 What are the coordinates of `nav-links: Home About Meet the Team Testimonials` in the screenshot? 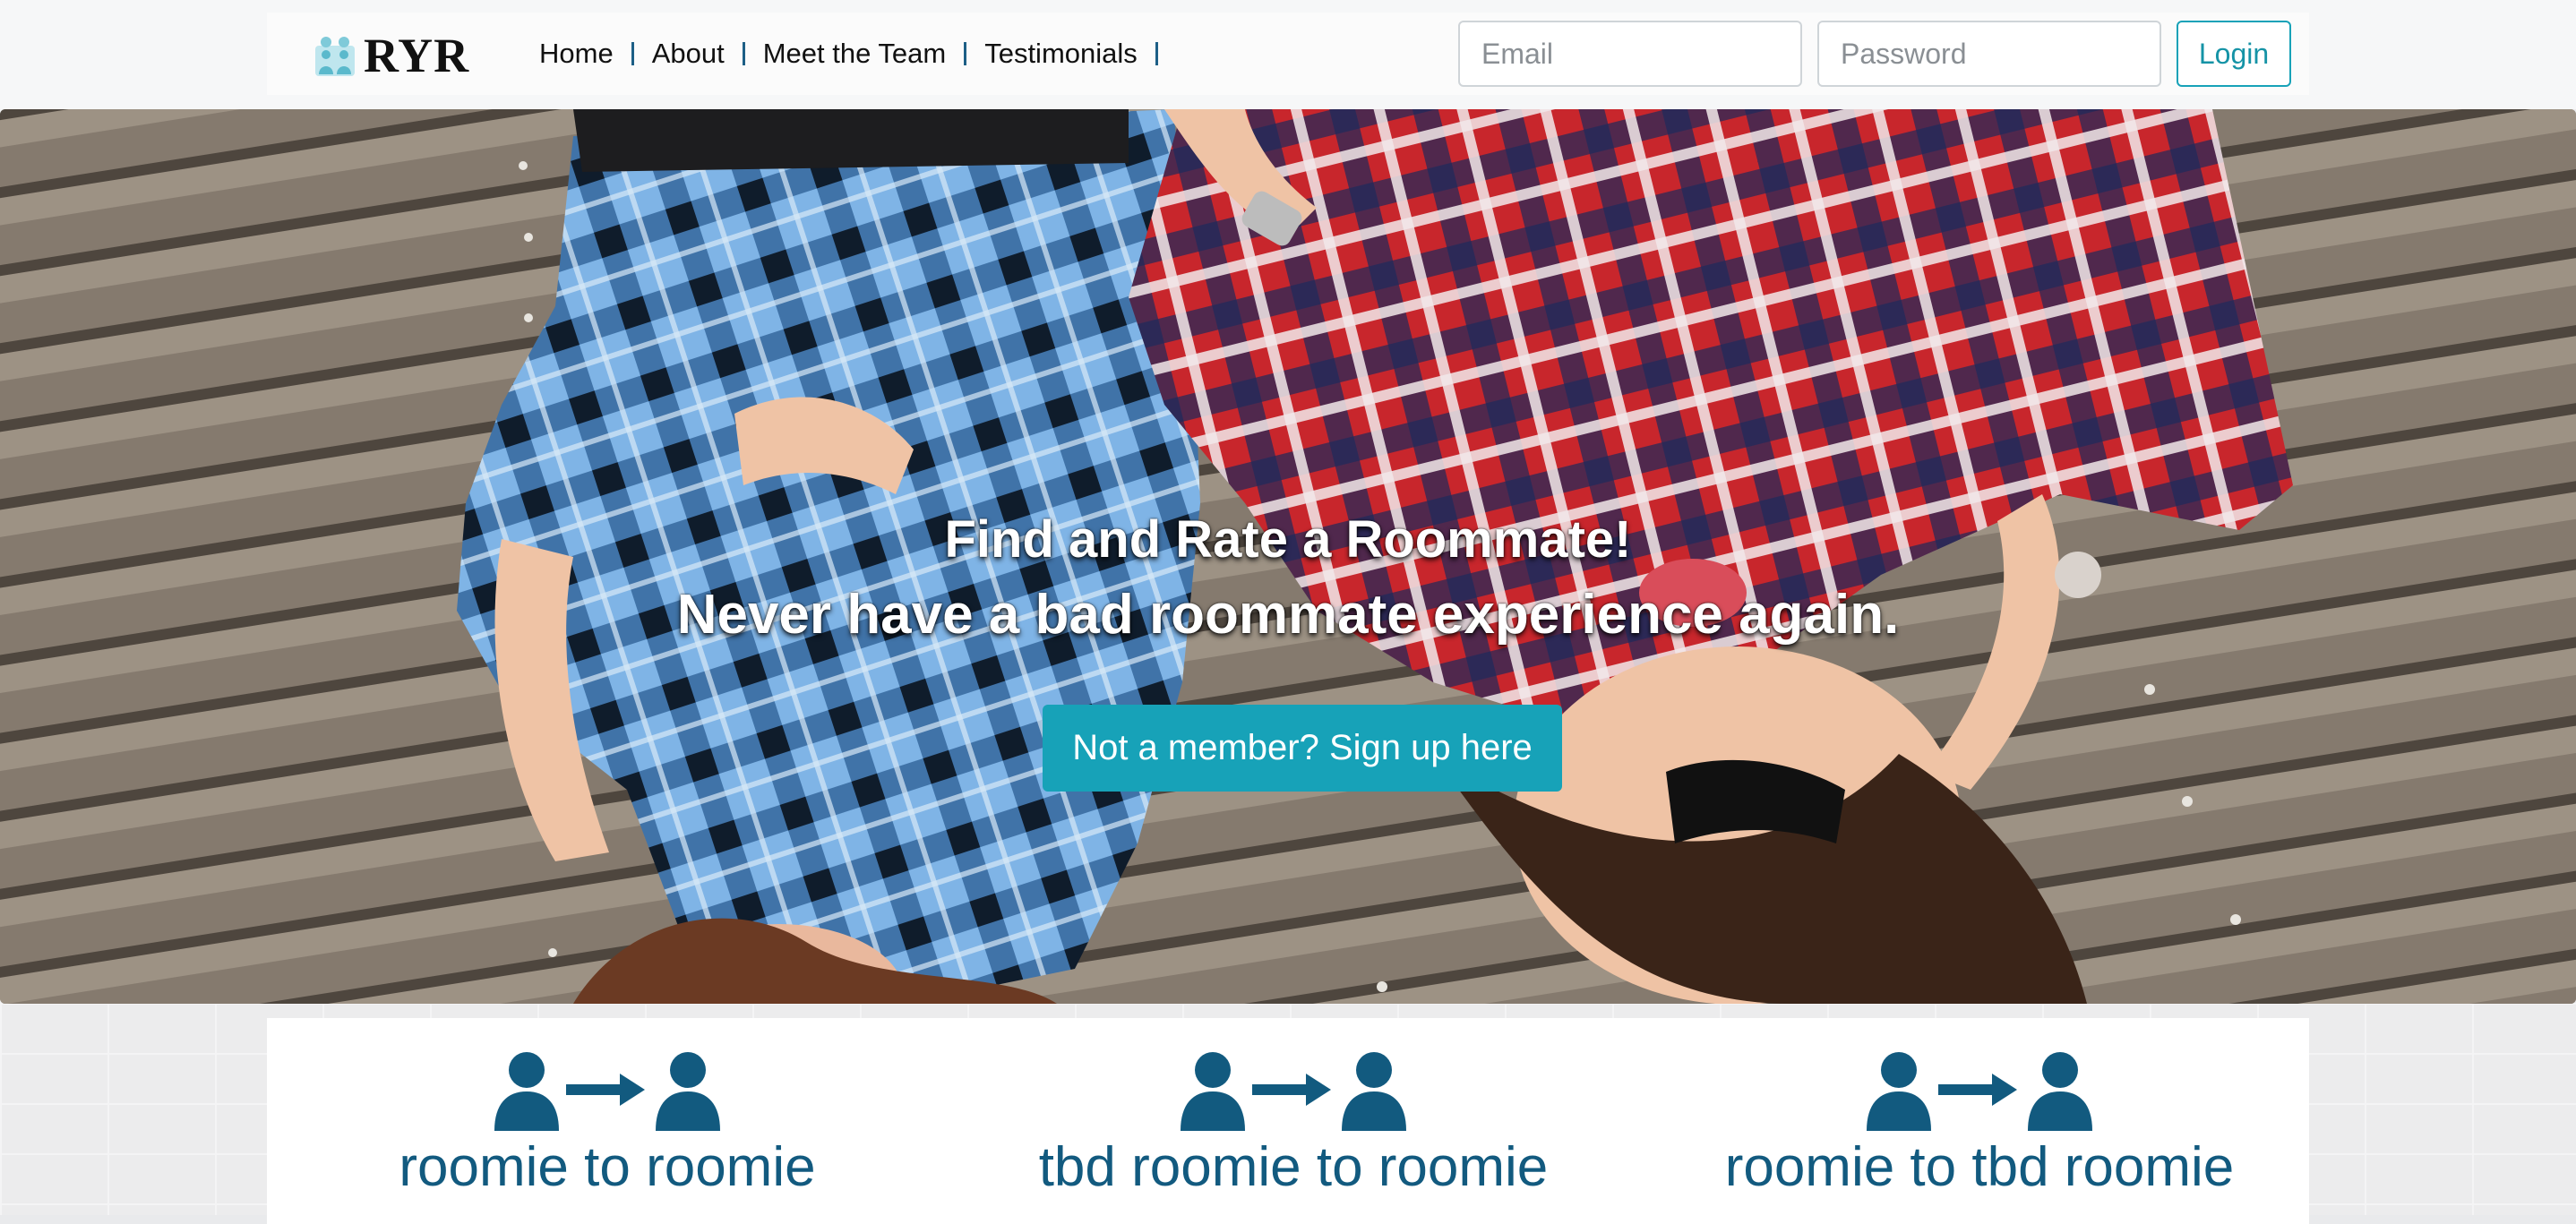 It's located at (848, 54).